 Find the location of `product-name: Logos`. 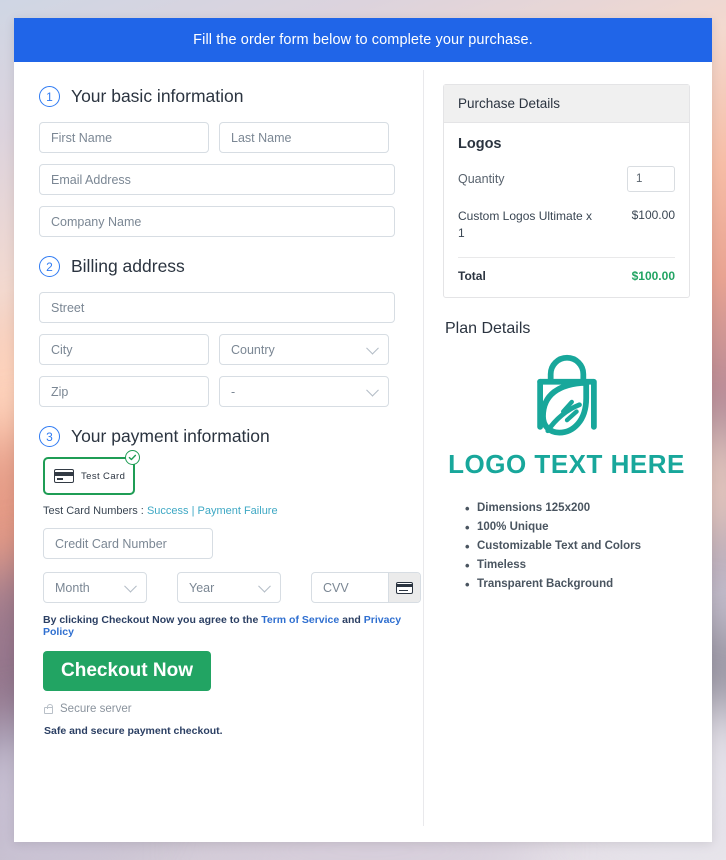

product-name: Logos is located at coordinates (480, 144).